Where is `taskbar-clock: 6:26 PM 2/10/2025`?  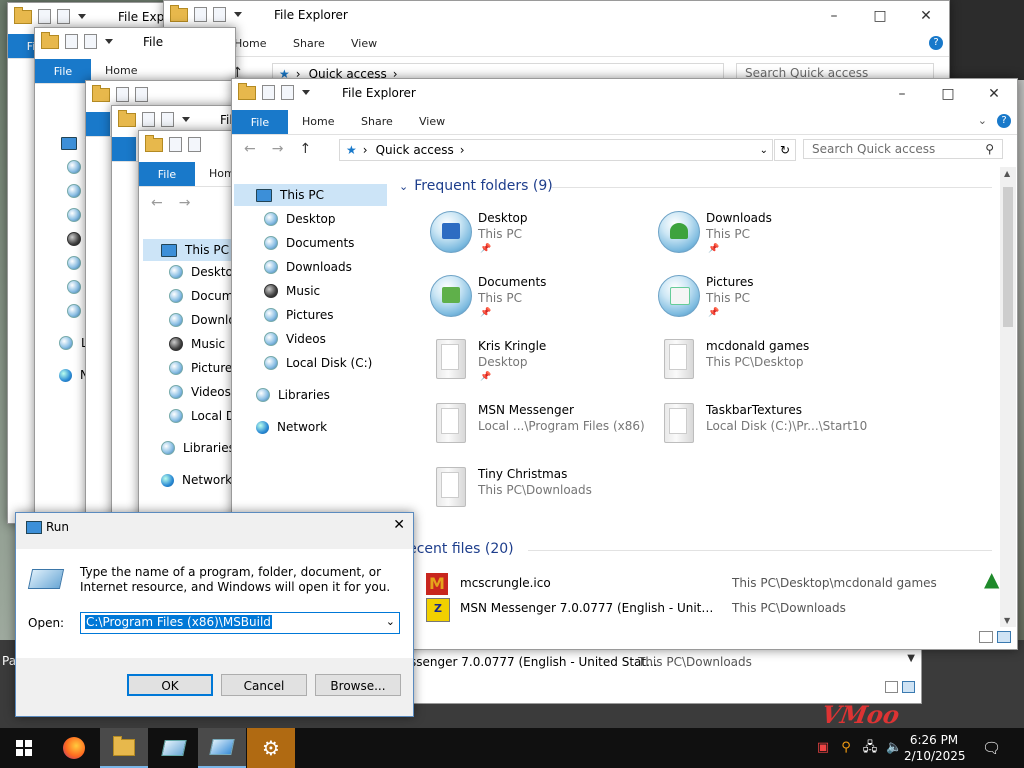
taskbar-clock: 6:26 PM 2/10/2025 is located at coordinates (935, 748).